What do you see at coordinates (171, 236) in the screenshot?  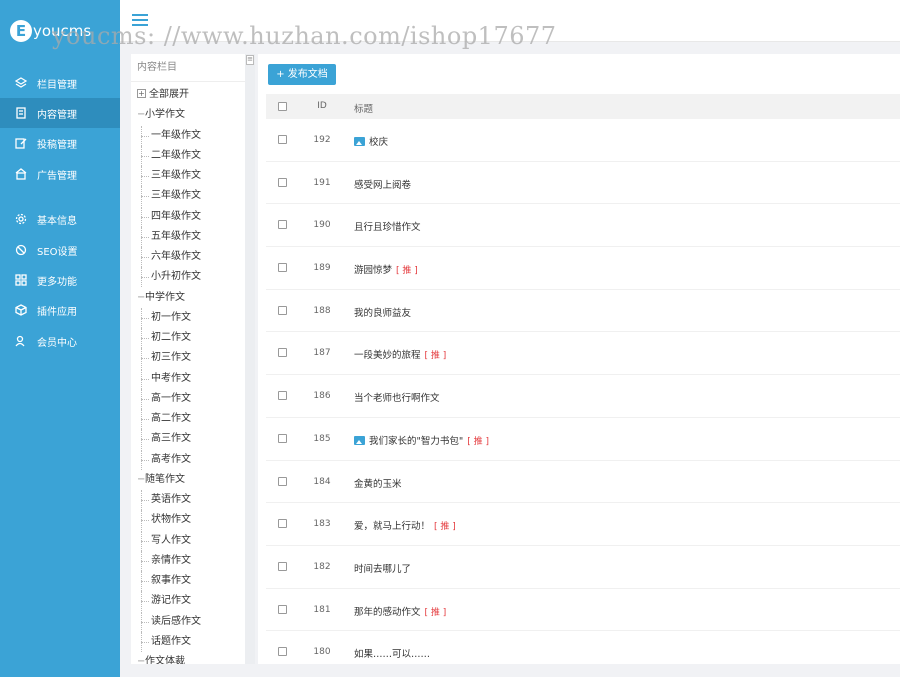 I see `tree-item: 五年级作文` at bounding box center [171, 236].